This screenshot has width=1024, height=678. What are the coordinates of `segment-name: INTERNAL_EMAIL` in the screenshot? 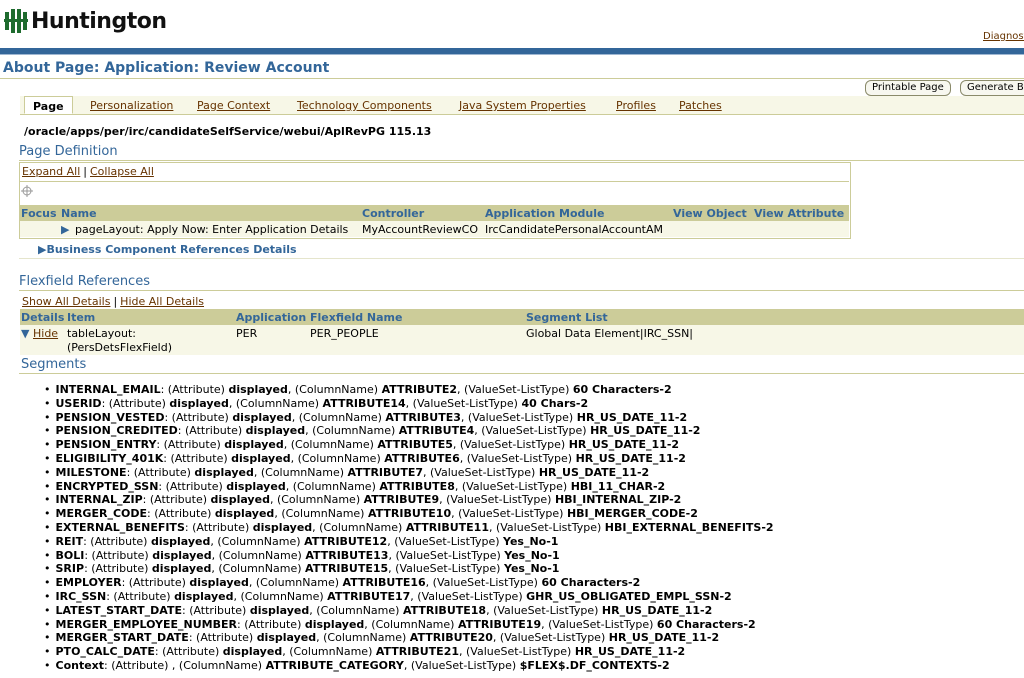 It's located at (108, 389).